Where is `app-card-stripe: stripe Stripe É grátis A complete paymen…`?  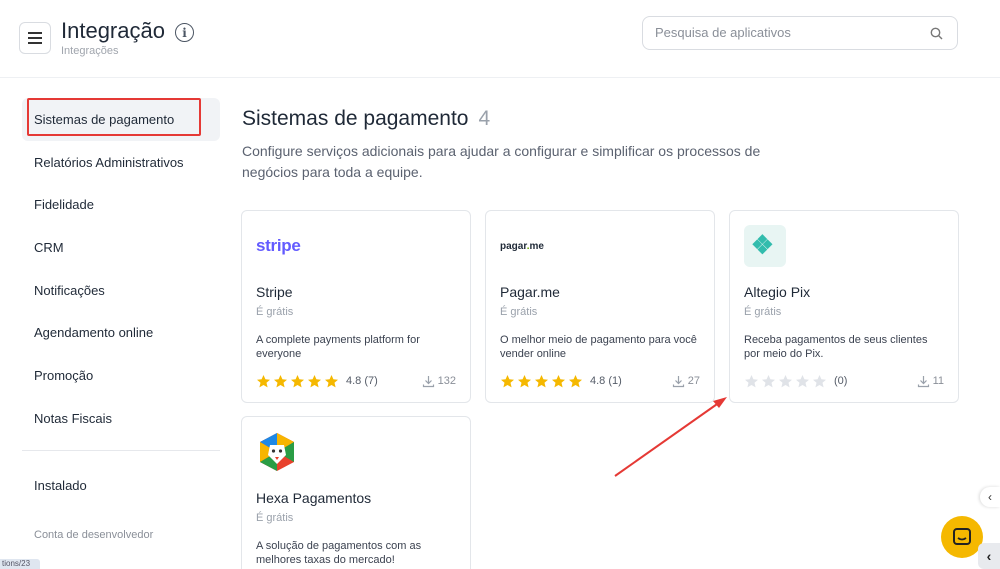 app-card-stripe: stripe Stripe É grátis A complete paymen… is located at coordinates (356, 306).